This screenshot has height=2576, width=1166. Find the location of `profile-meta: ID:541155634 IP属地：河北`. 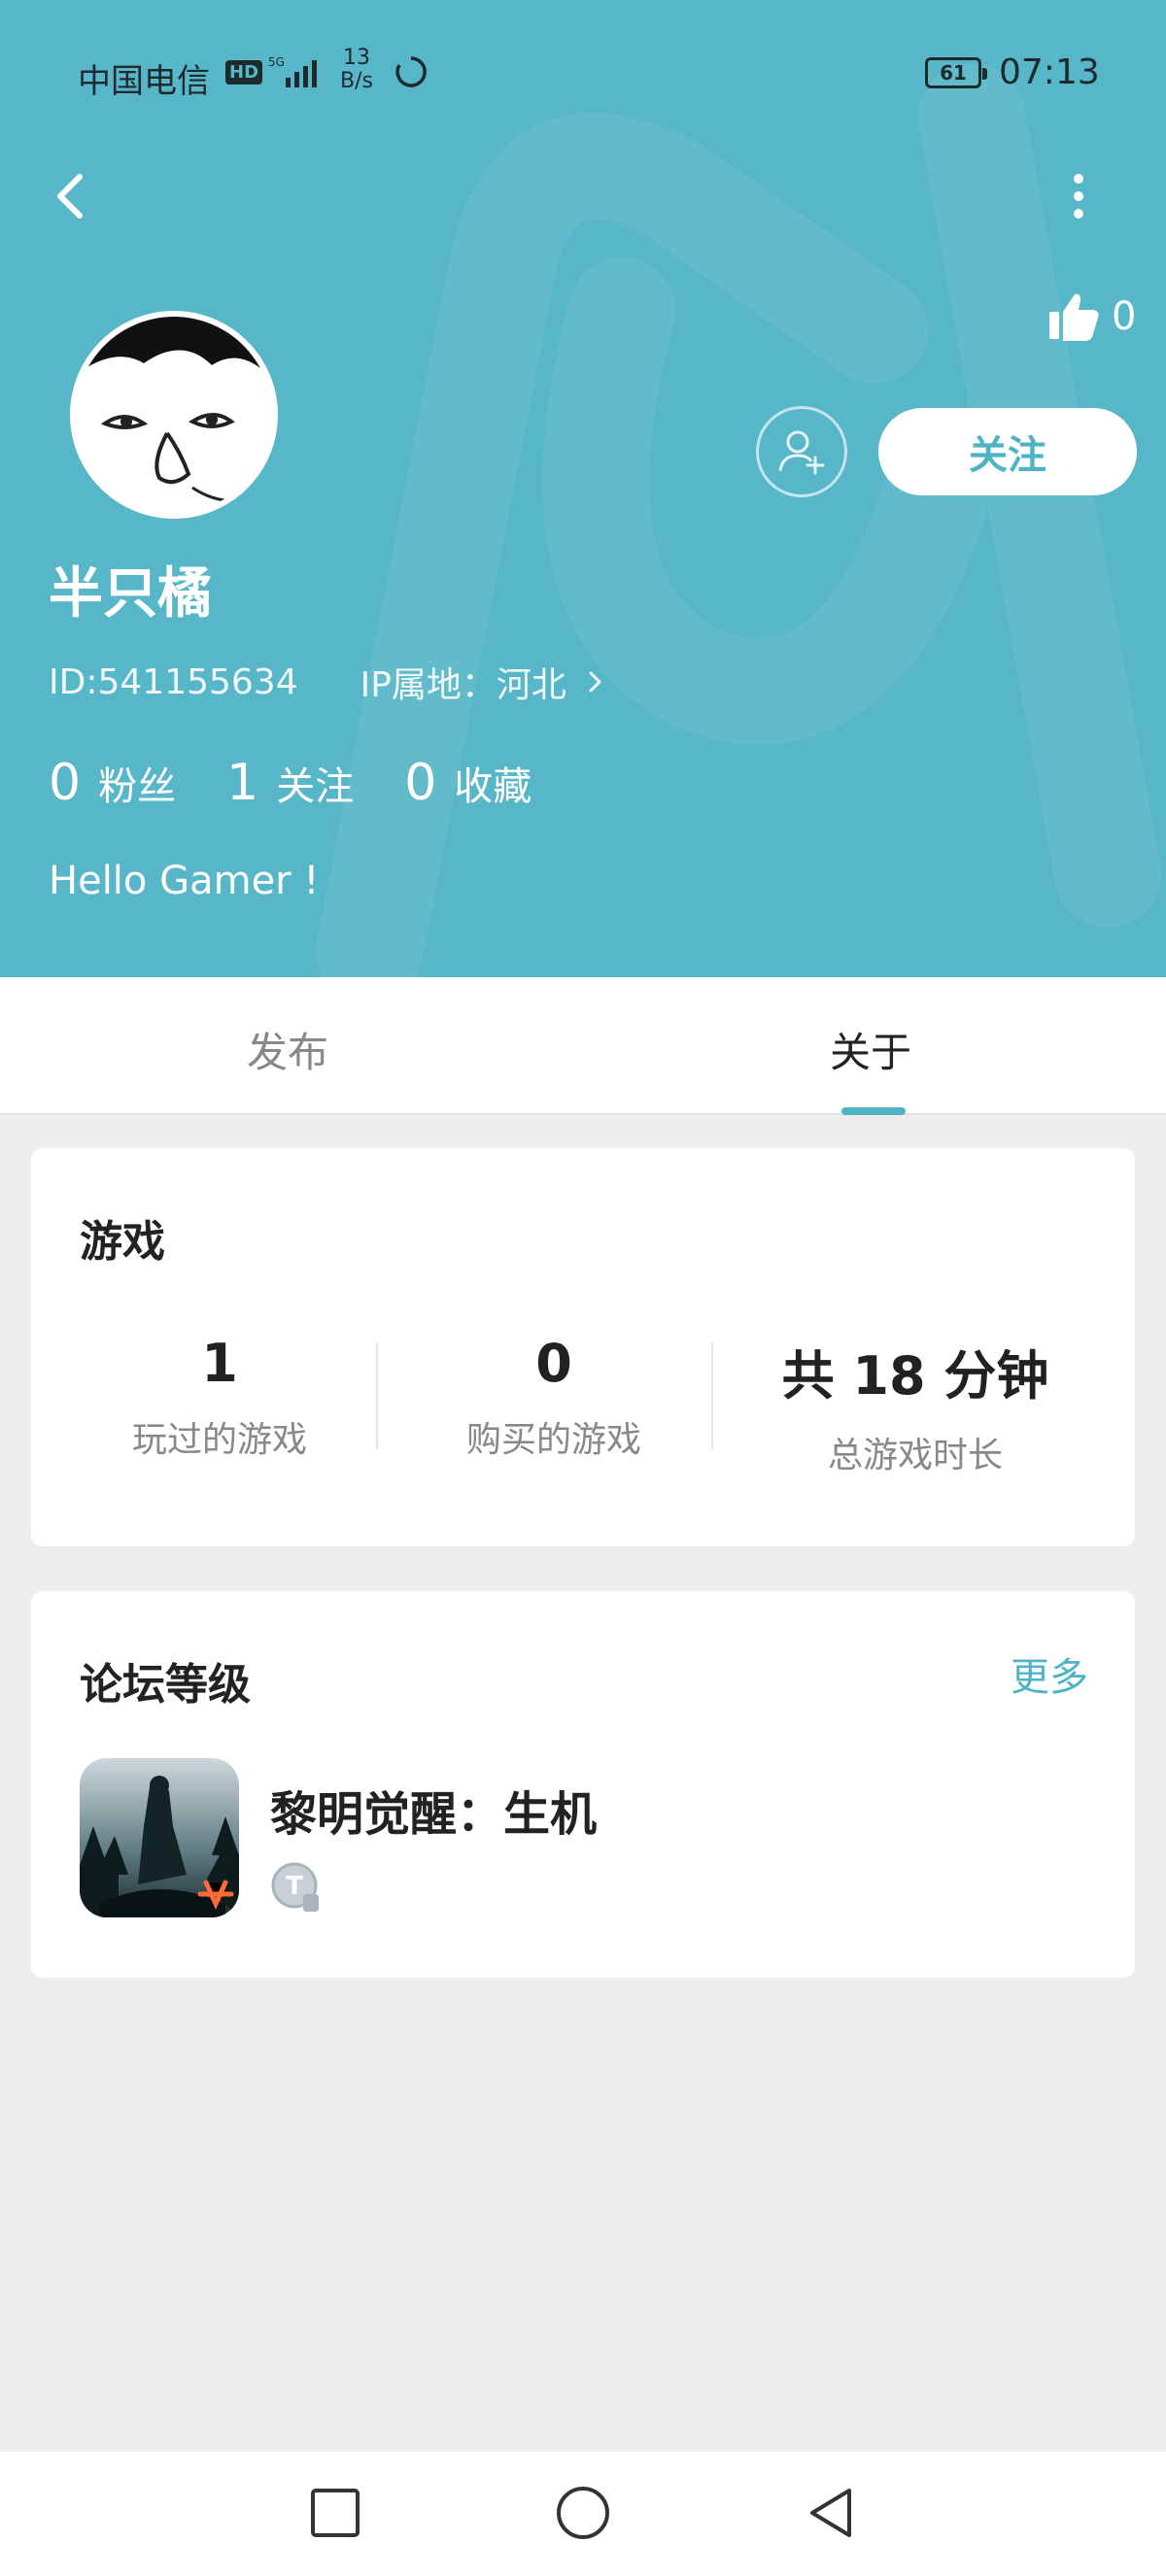

profile-meta: ID:541155634 IP属地：河北 is located at coordinates (326, 682).